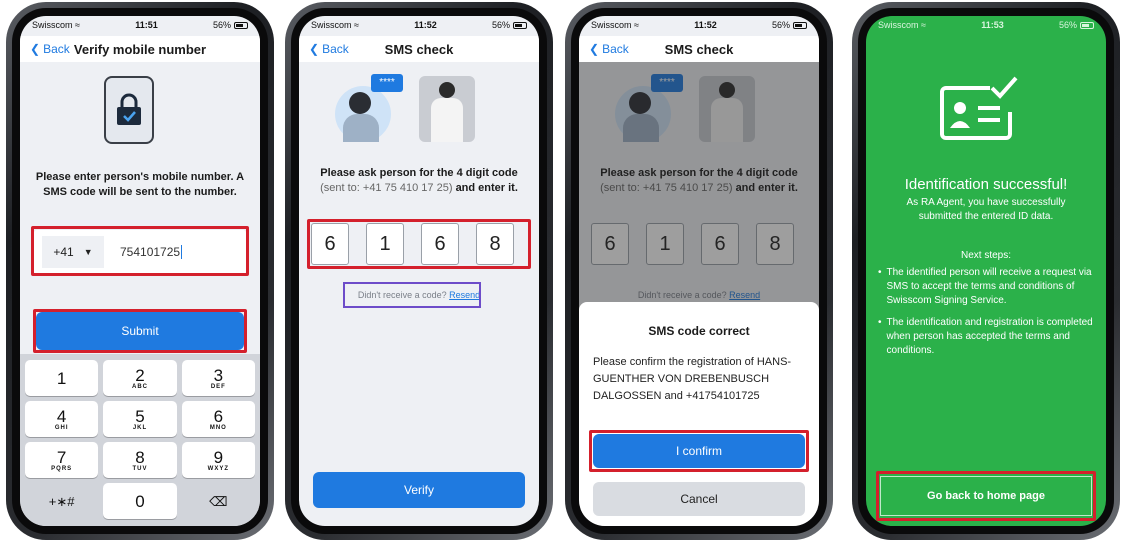 This screenshot has width=1132, height=543. Describe the element at coordinates (140, 440) in the screenshot. I see `numeric-keypad: 1 2 ABC 3 DEF 4 GHI 5 JKL 6 MNO 7 PQRS 8 TUV 9 WXYZ +∗# 0 ⌫` at that location.